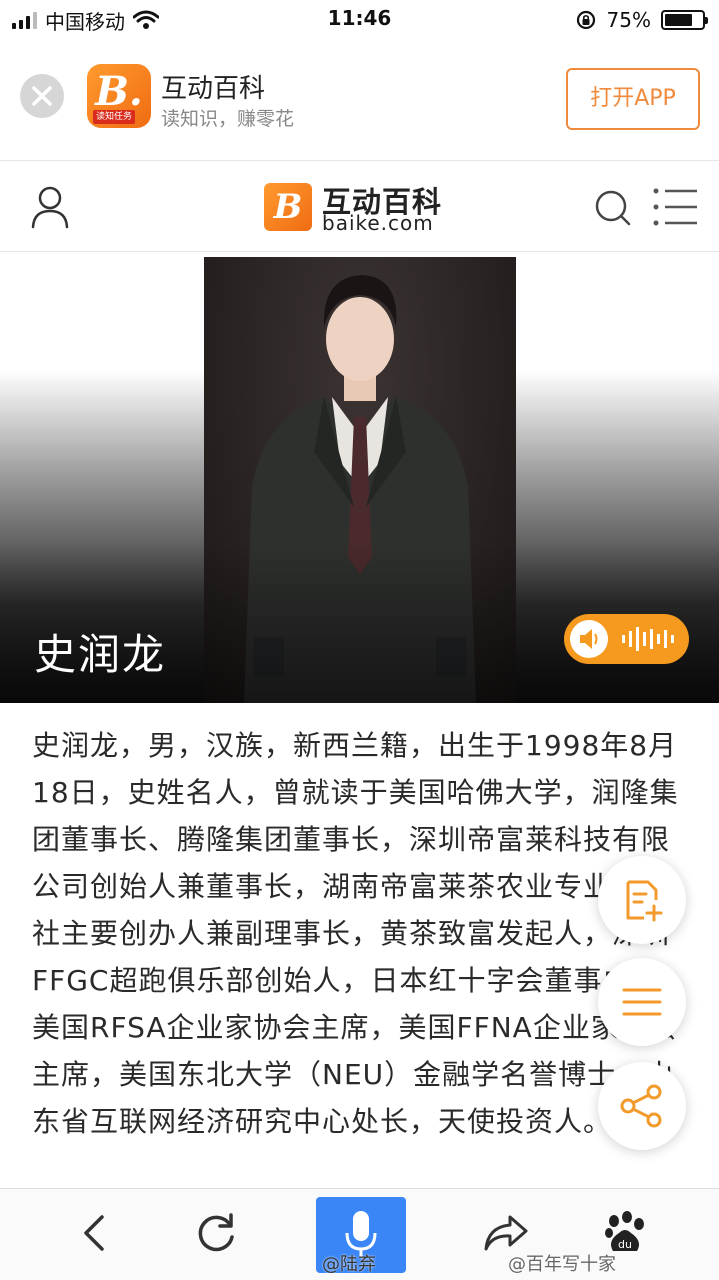 This screenshot has height=1280, width=719. What do you see at coordinates (648, 639) in the screenshot?
I see `waveform-icon` at bounding box center [648, 639].